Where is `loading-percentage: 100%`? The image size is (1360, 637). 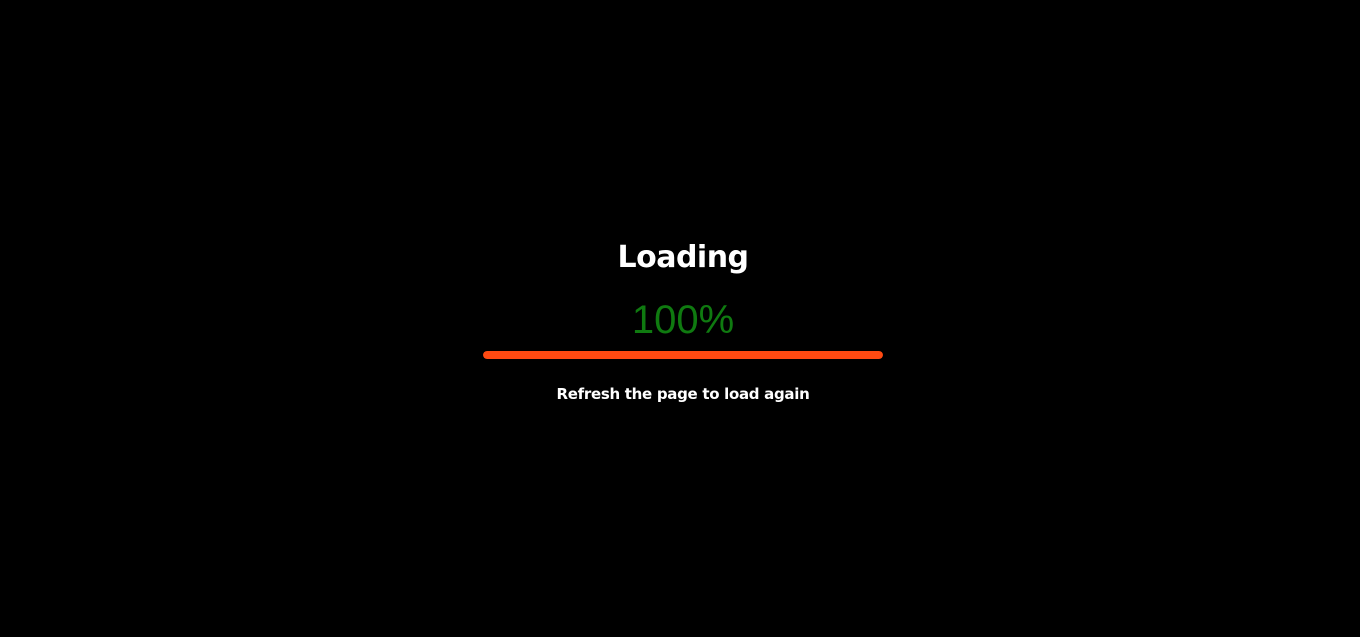
loading-percentage: 100% is located at coordinates (683, 320).